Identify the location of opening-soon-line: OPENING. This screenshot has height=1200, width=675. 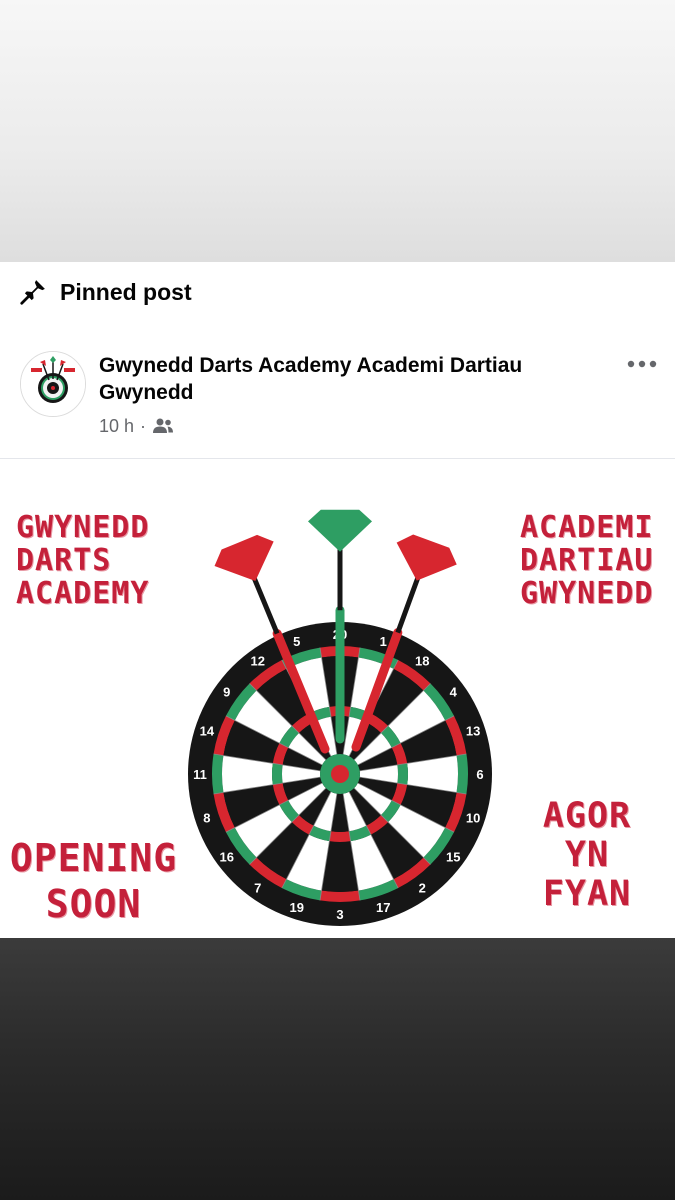
(93, 858).